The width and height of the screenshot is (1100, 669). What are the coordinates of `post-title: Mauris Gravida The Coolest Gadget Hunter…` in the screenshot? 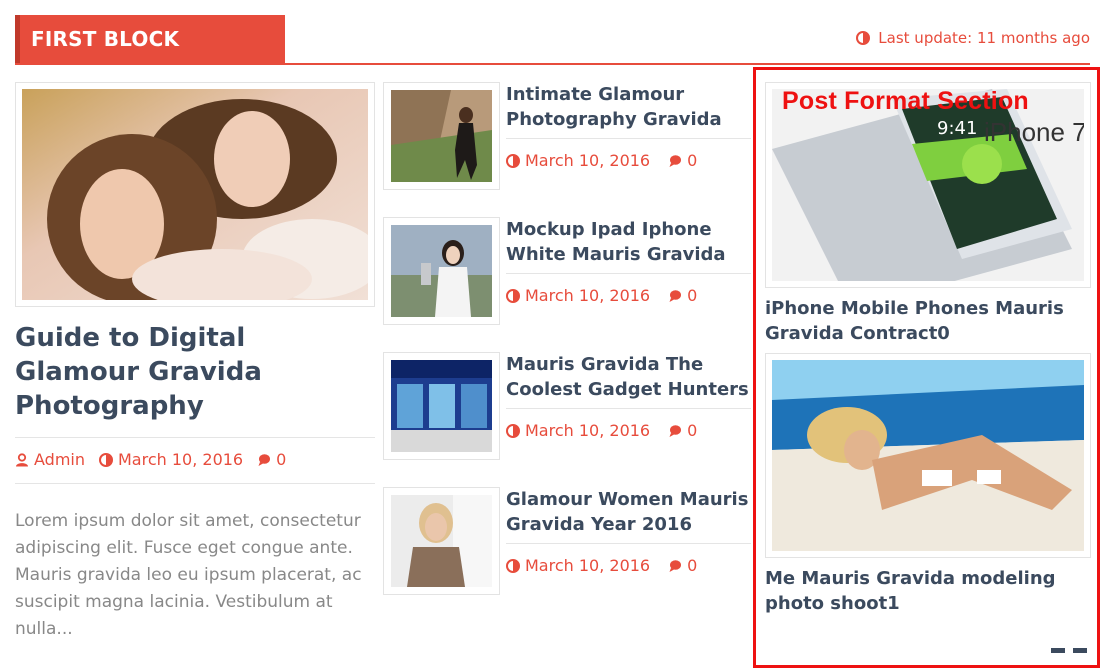 It's located at (628, 377).